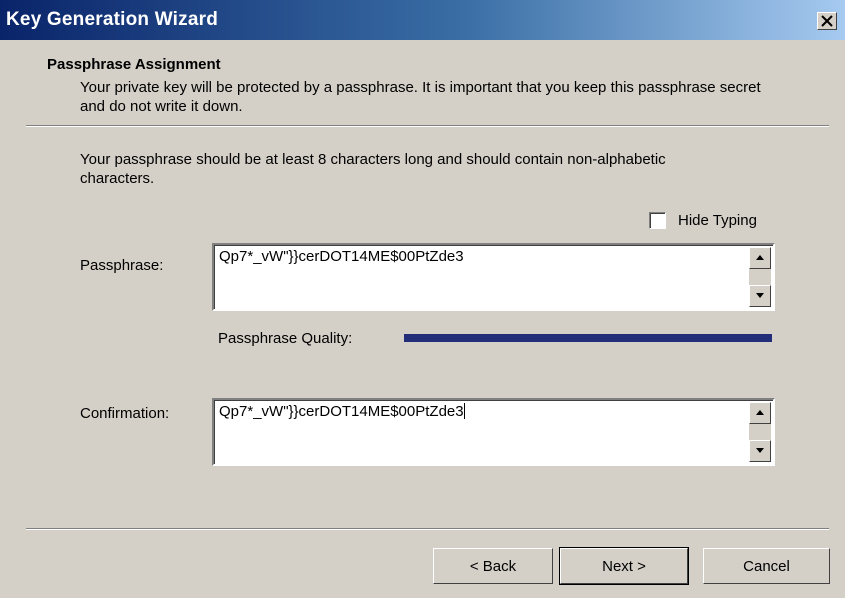 The height and width of the screenshot is (598, 845). I want to click on hide-typing-option: Hide Typing, so click(703, 220).